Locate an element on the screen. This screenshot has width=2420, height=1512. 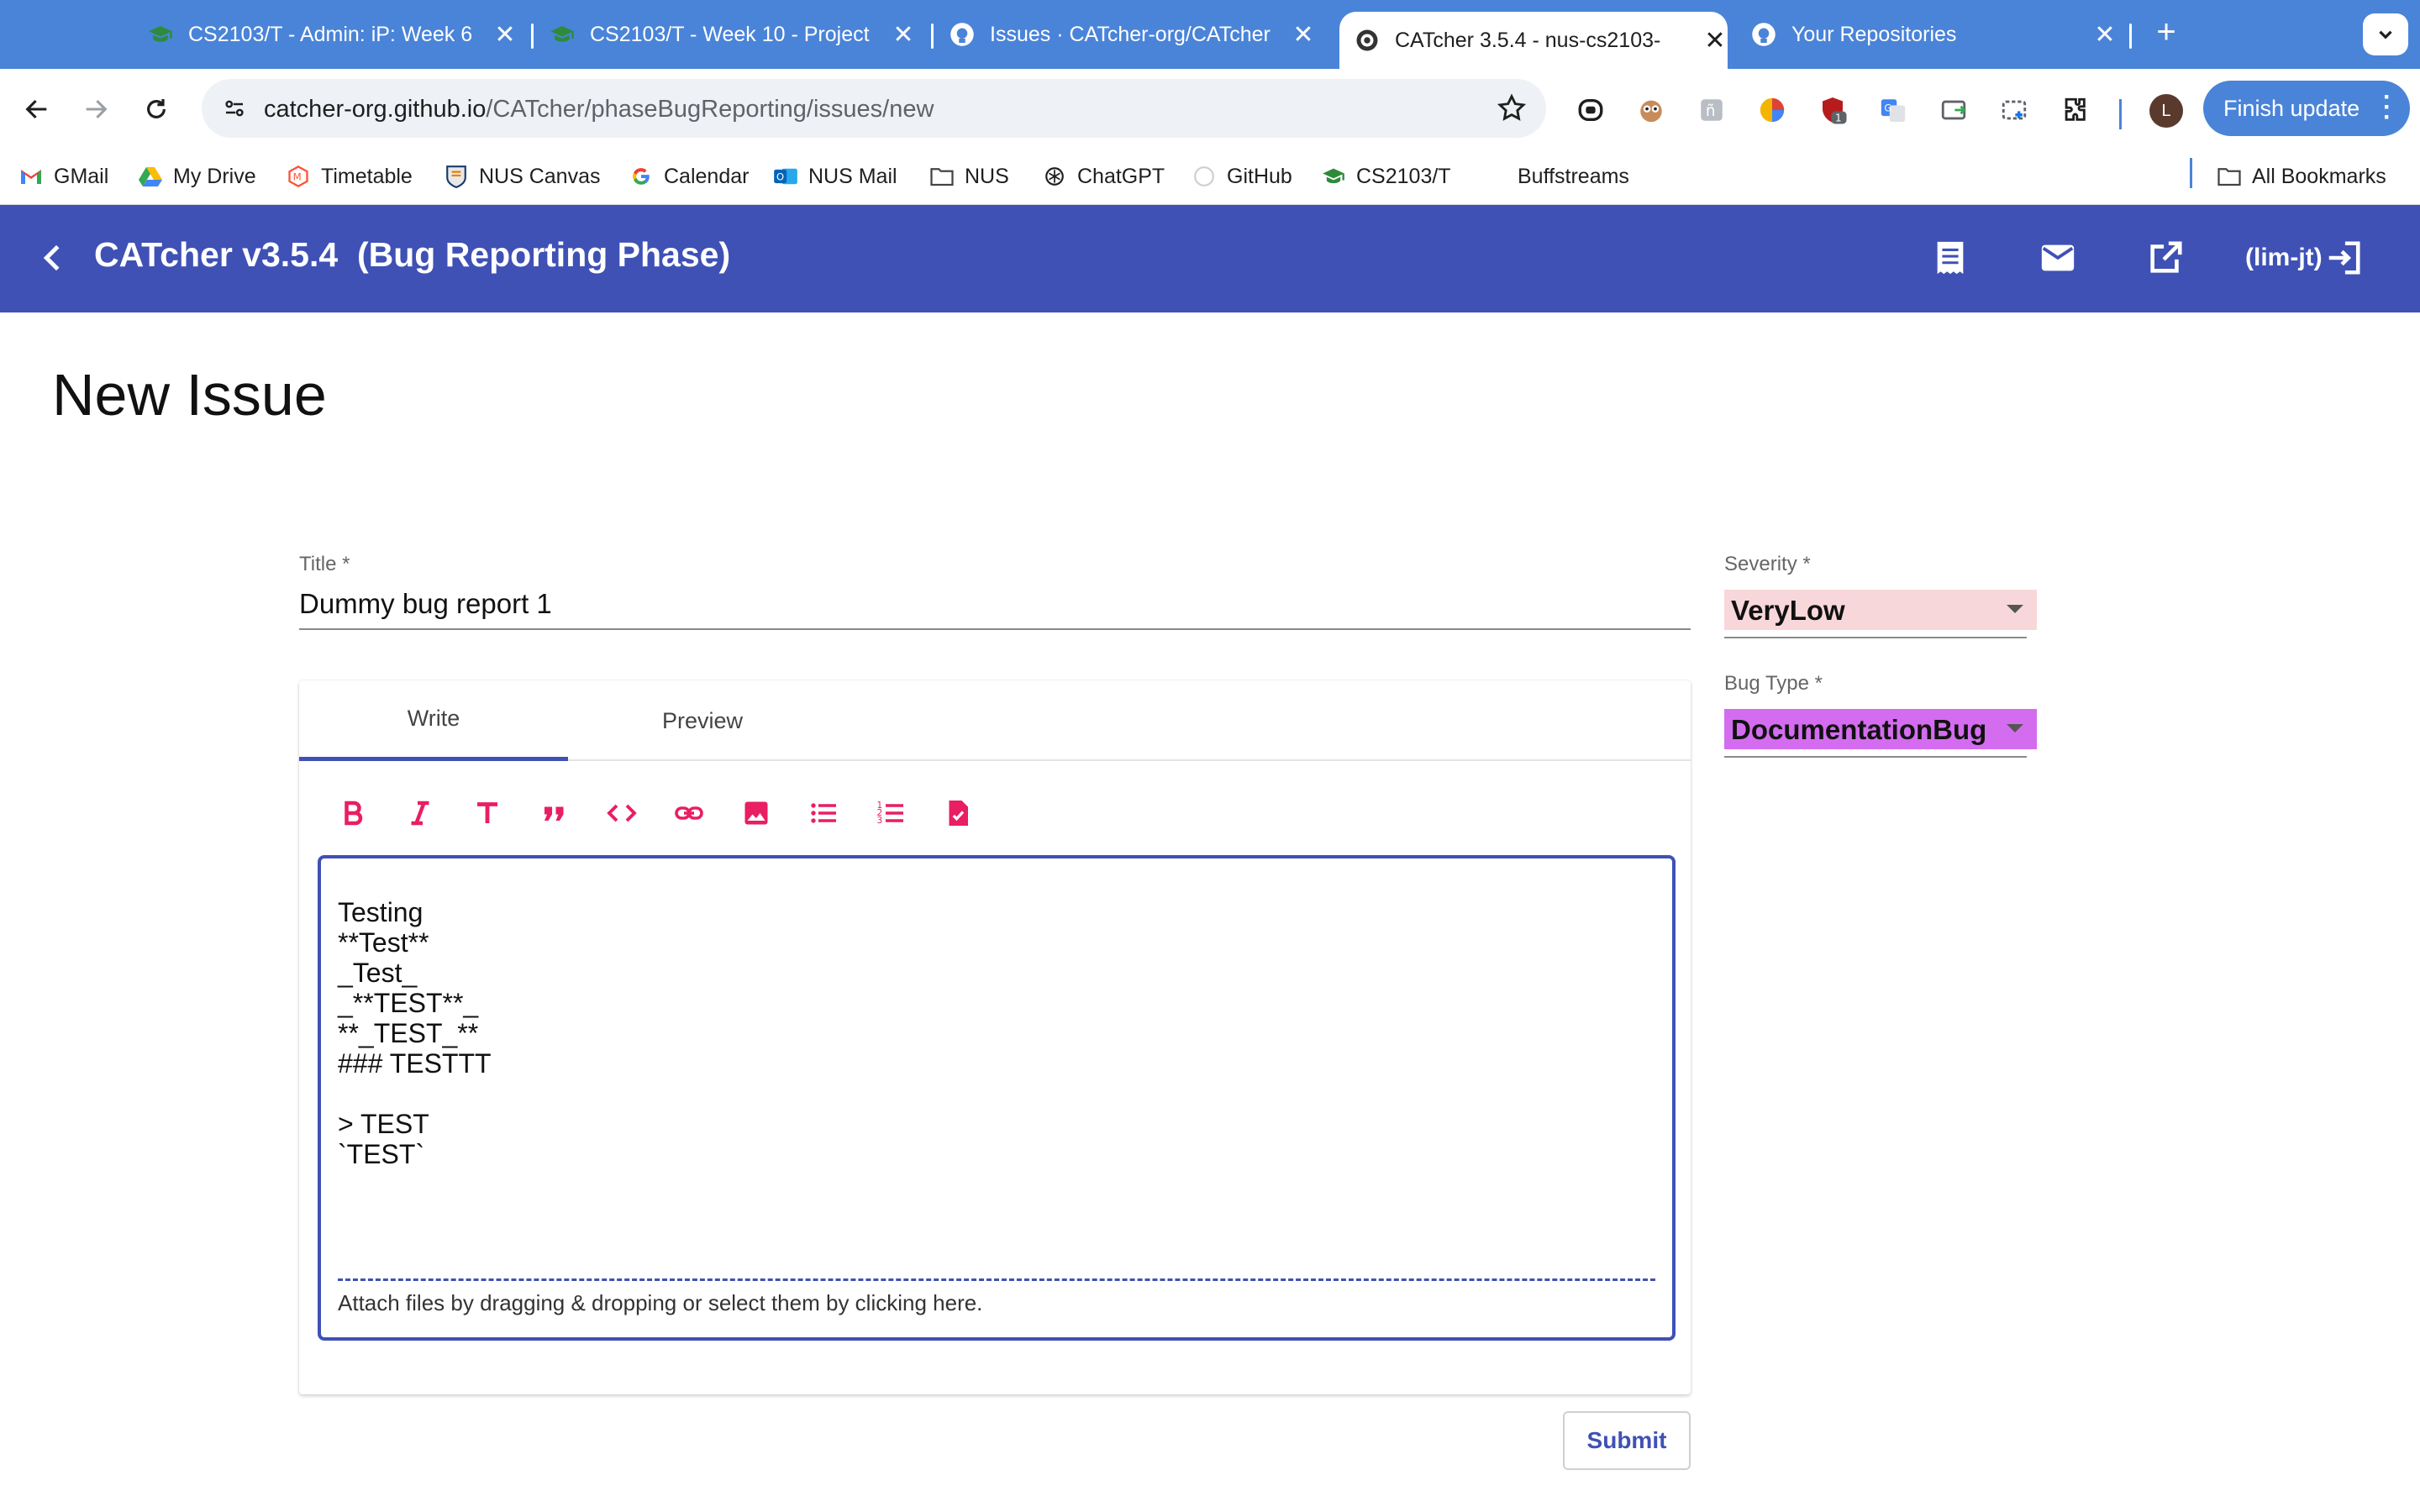
bookmark-chatgpt: ChatGPT is located at coordinates (1104, 176).